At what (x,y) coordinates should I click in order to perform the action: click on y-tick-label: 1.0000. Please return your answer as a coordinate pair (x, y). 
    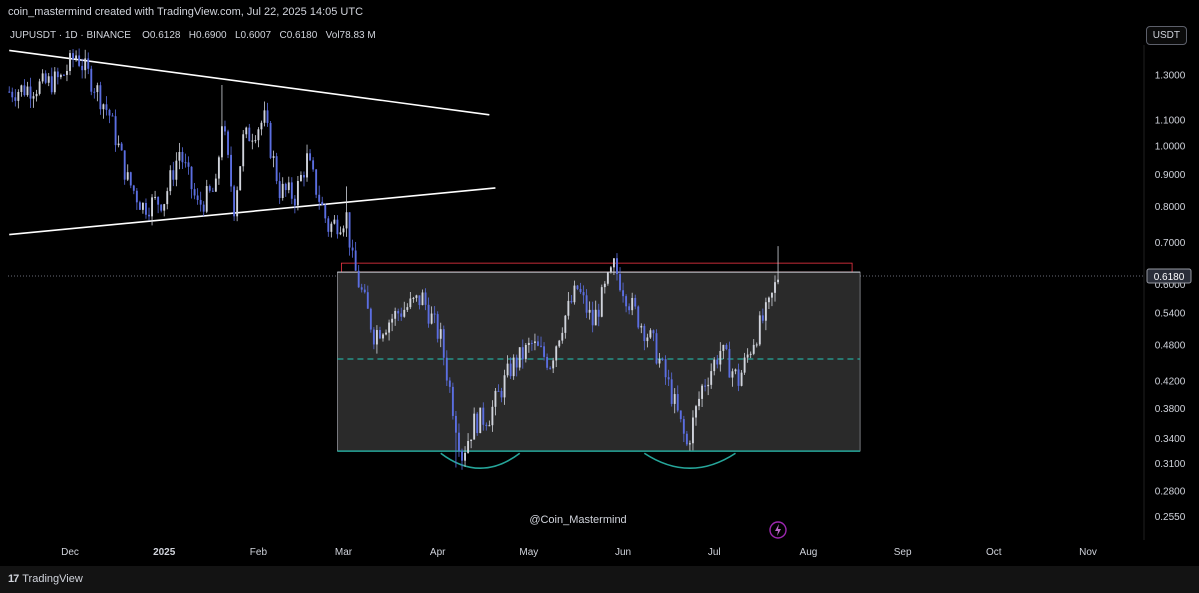
    Looking at the image, I should click on (1170, 146).